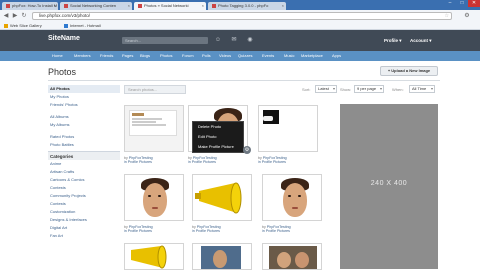 This screenshot has width=480, height=270. Describe the element at coordinates (462, 3) in the screenshot. I see `maximize-button: □` at that location.